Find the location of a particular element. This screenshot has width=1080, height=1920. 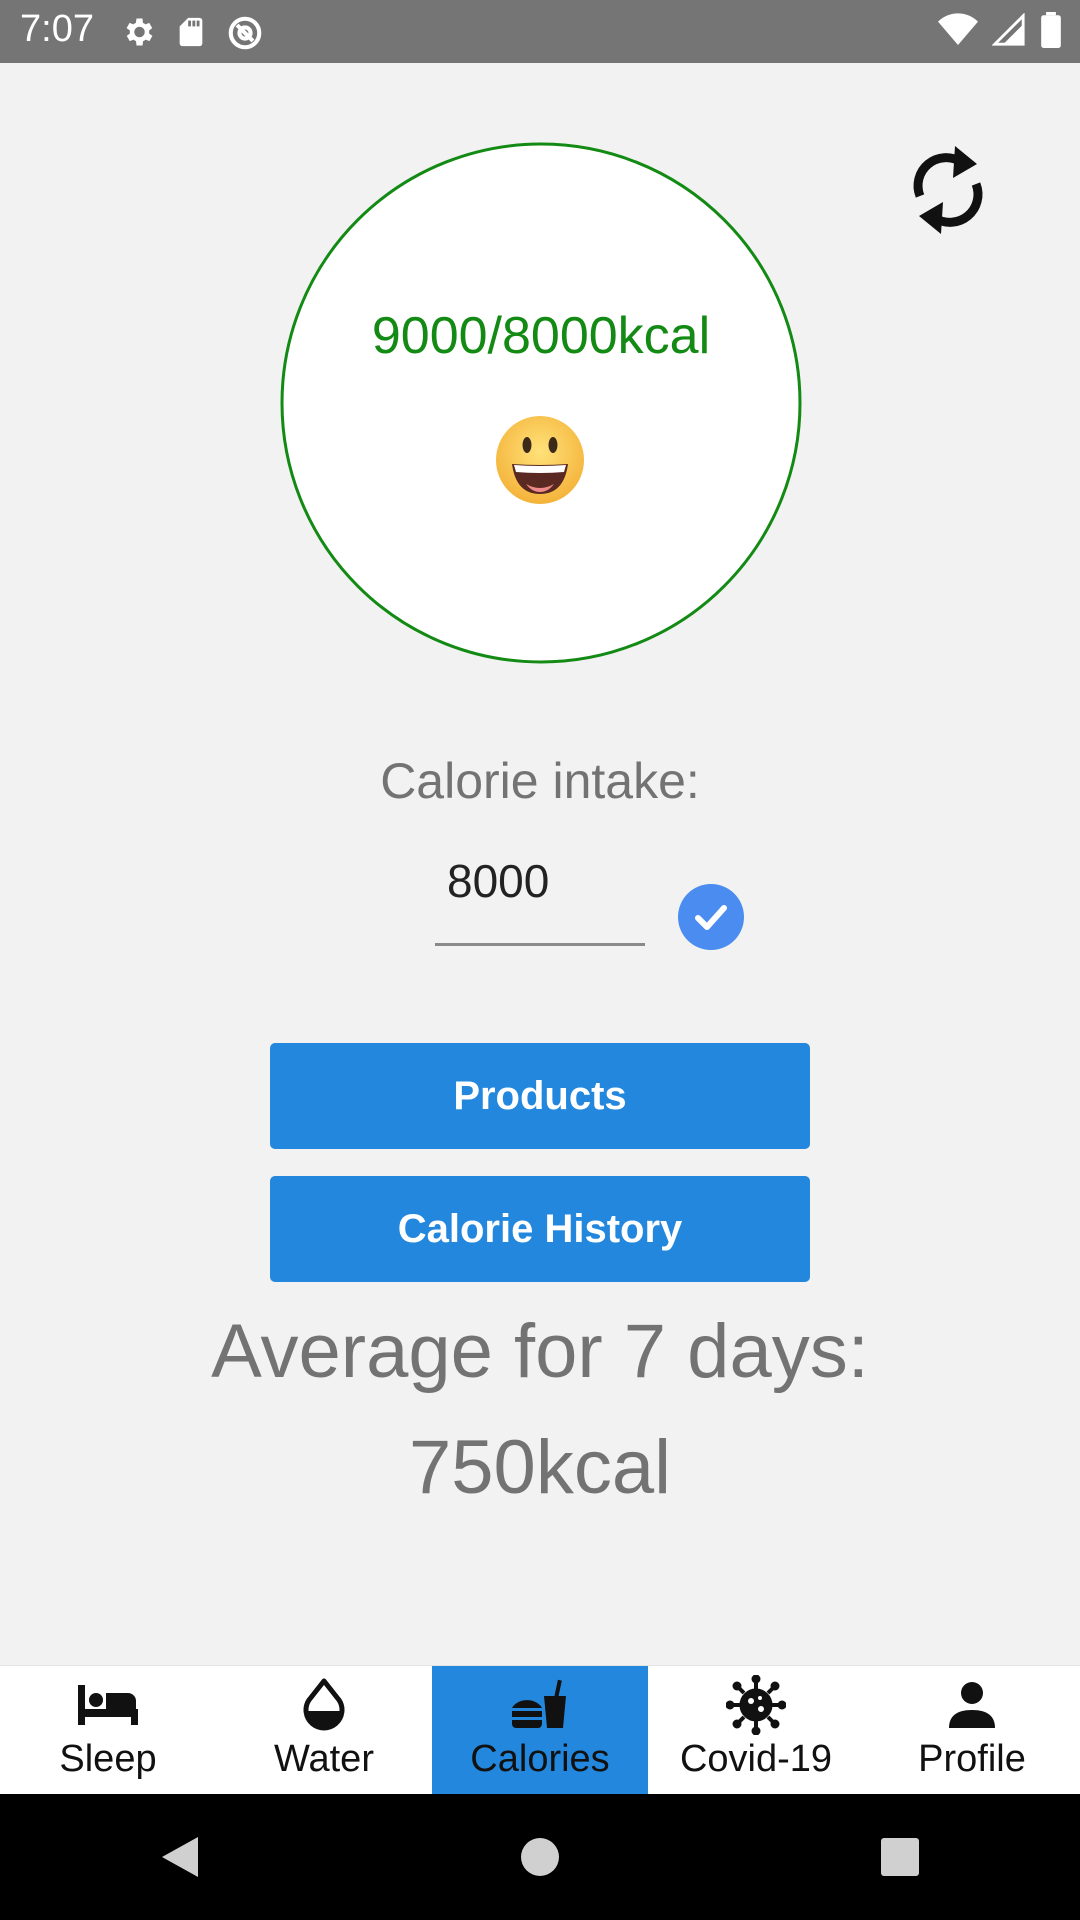

wifi-icon is located at coordinates (958, 32).